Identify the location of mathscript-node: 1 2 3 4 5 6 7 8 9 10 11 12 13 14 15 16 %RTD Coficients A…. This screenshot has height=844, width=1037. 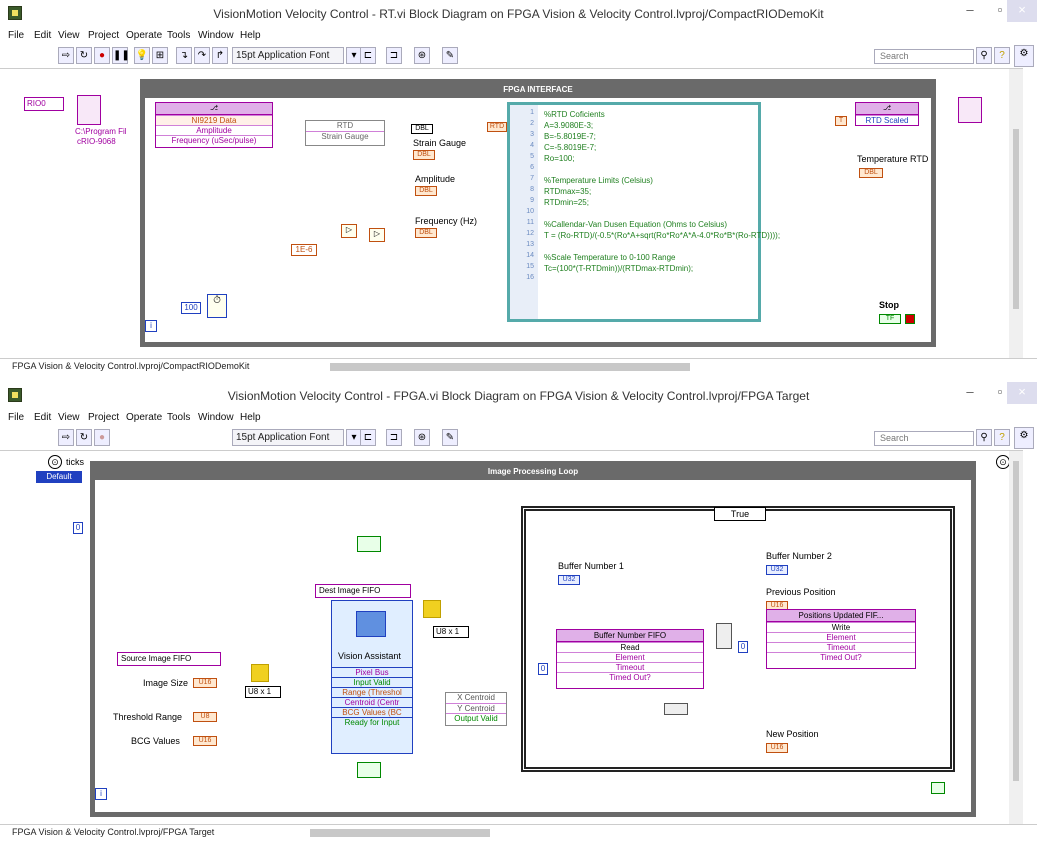
(643, 212).